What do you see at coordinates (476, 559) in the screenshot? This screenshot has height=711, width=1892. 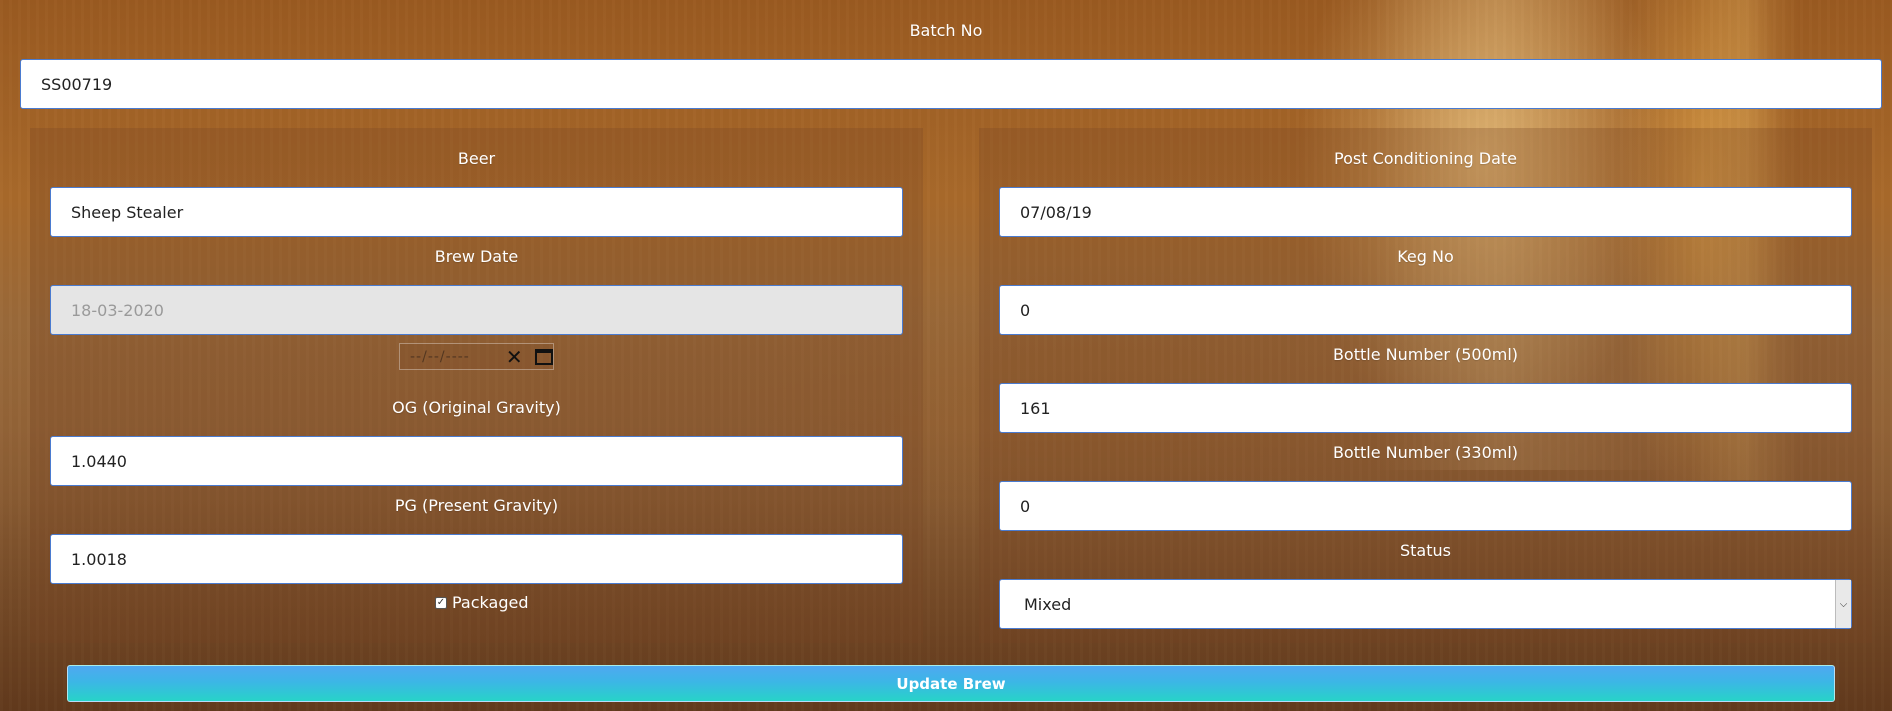 I see `pg-input: 1.0018` at bounding box center [476, 559].